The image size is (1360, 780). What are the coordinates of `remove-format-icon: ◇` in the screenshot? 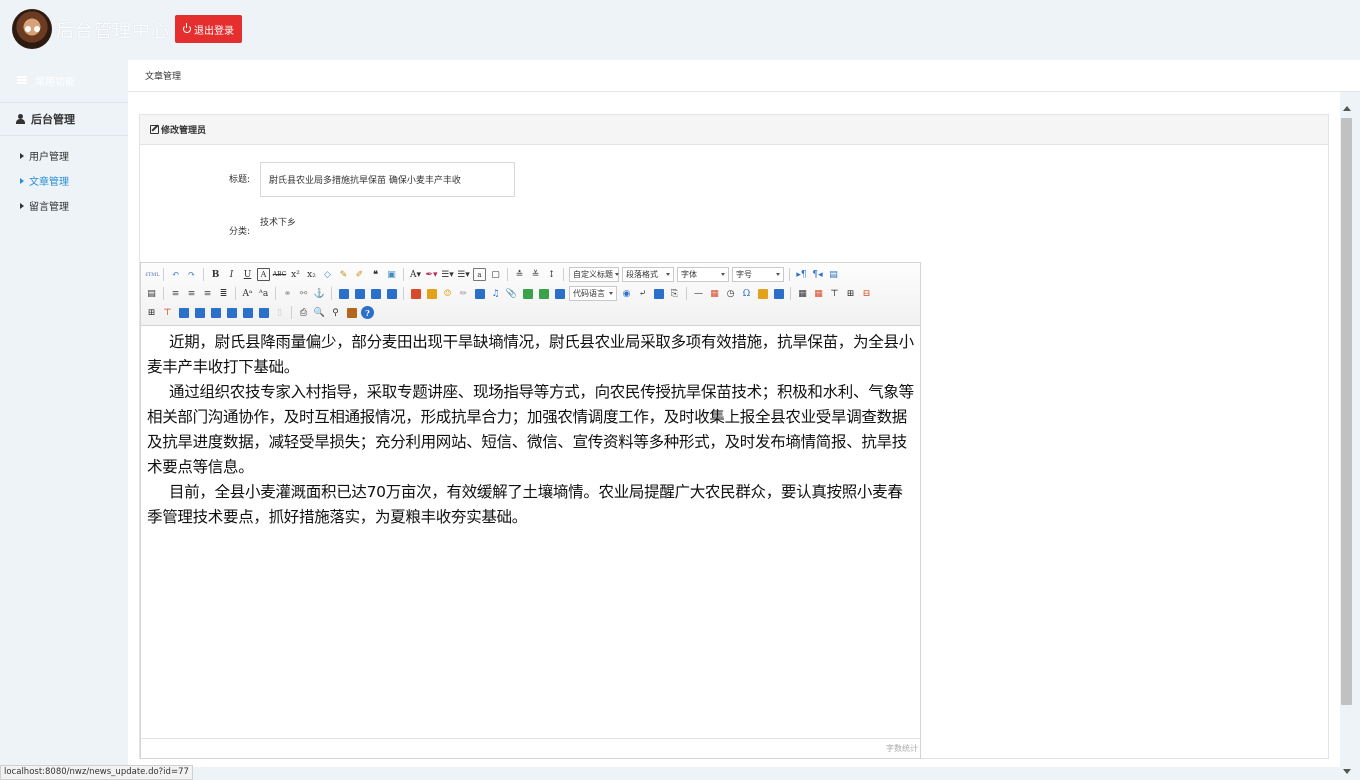 It's located at (327, 274).